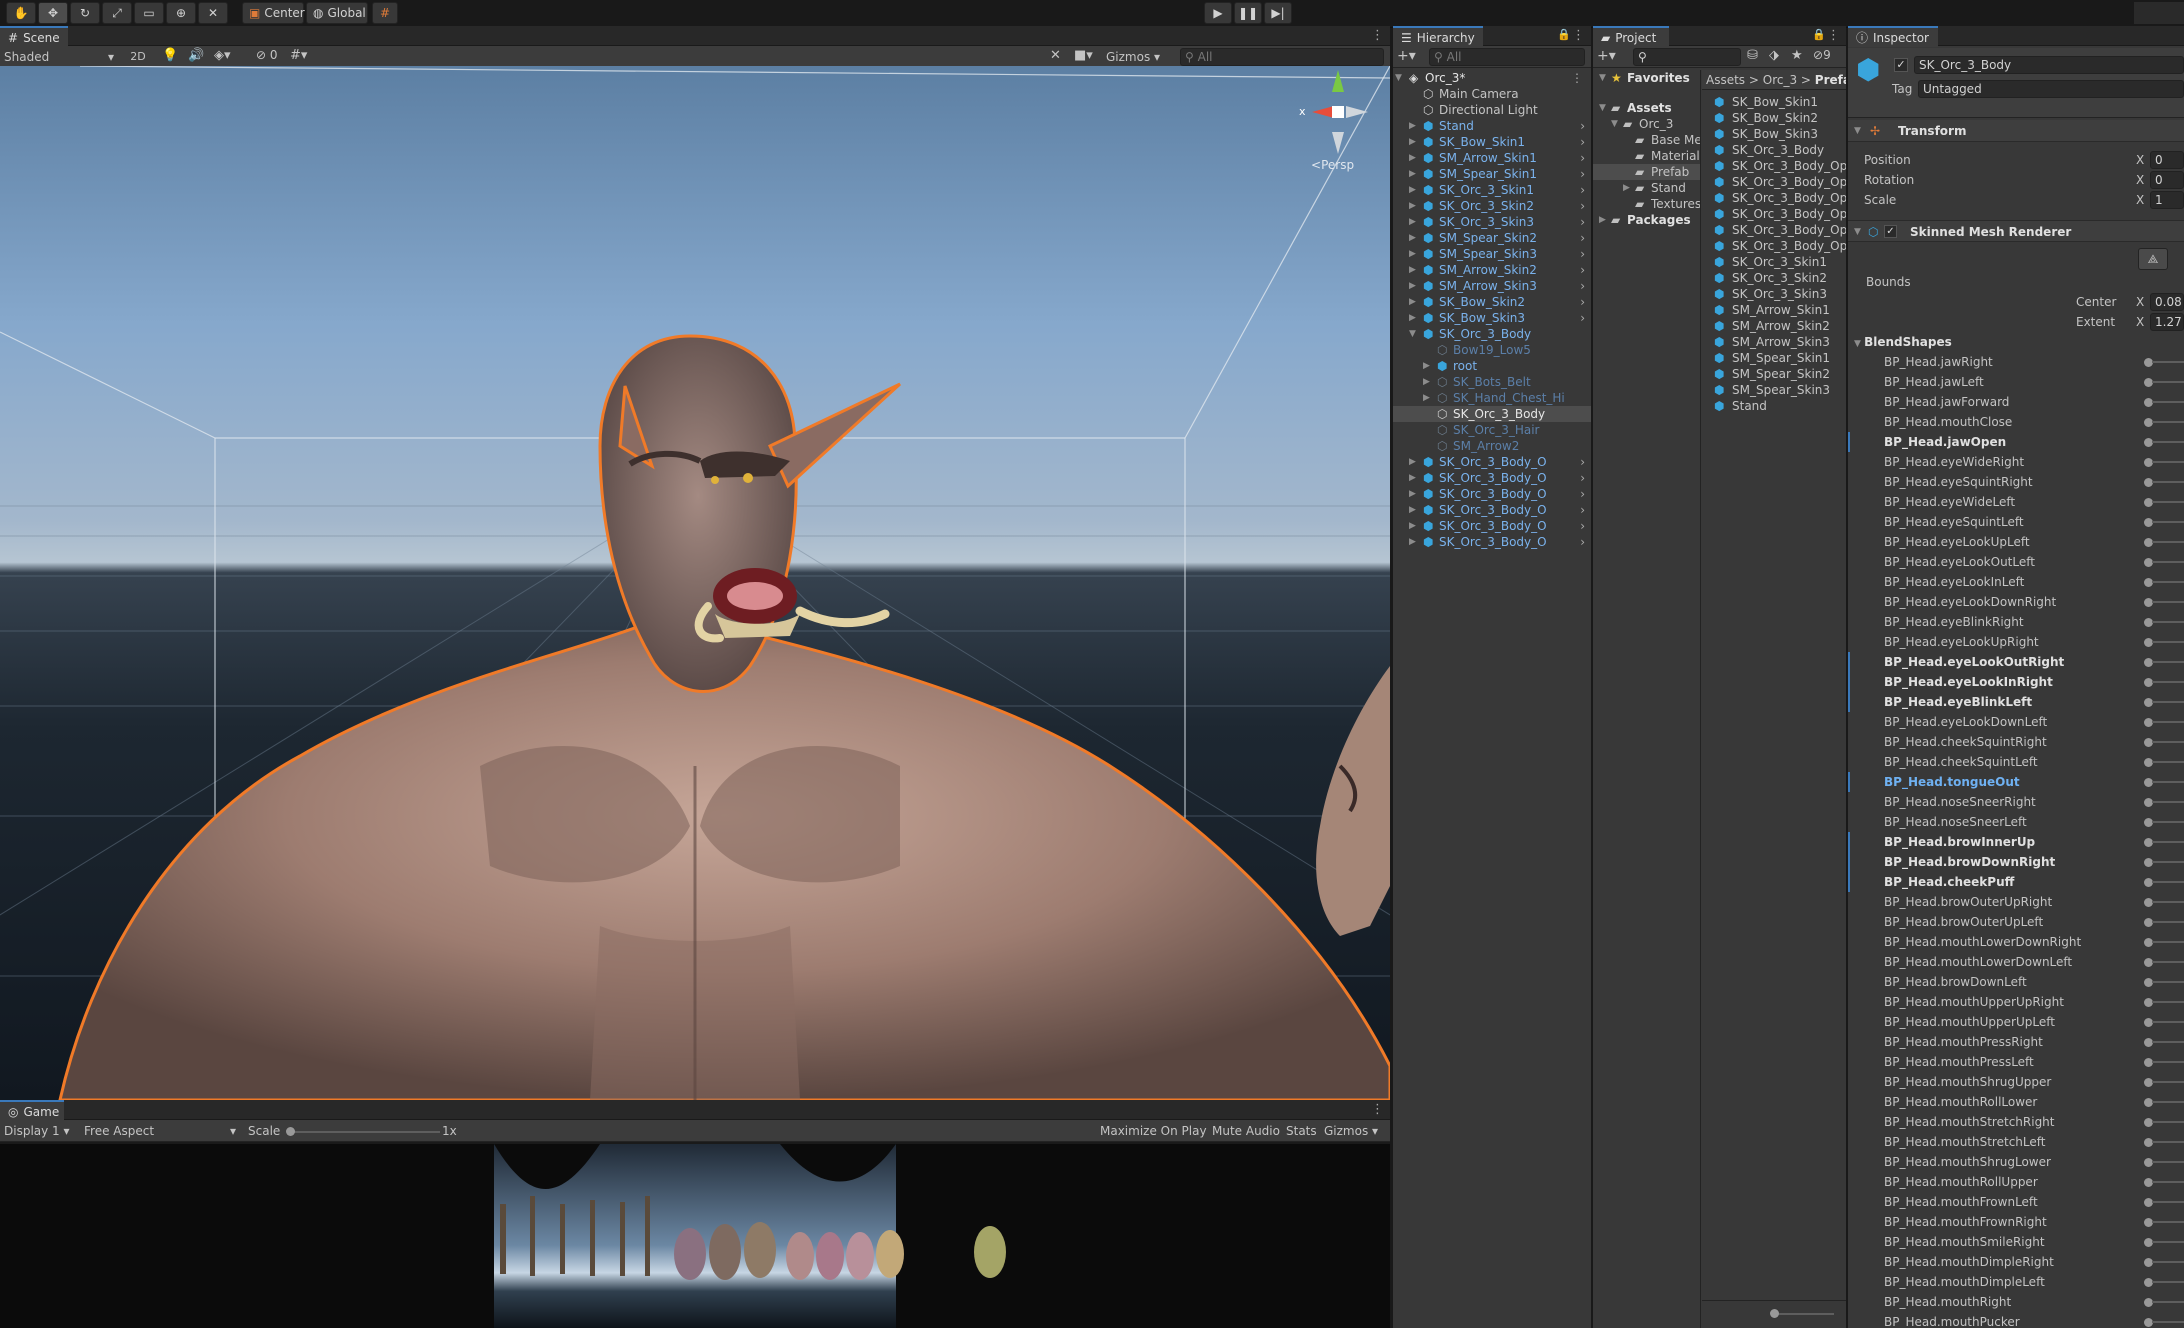 The width and height of the screenshot is (2184, 1328). What do you see at coordinates (1774, 294) in the screenshot?
I see `project-asset-item: ⬢ SK_Orc_3_Skin3` at bounding box center [1774, 294].